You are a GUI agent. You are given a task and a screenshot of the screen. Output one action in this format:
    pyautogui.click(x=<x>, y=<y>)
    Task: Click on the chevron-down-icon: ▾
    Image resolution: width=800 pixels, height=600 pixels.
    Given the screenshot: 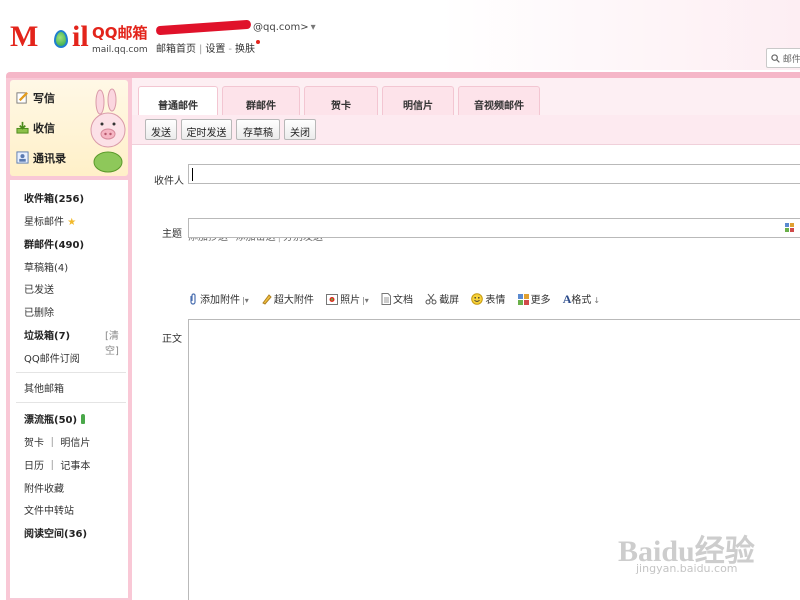 What is the action you would take?
    pyautogui.click(x=313, y=27)
    